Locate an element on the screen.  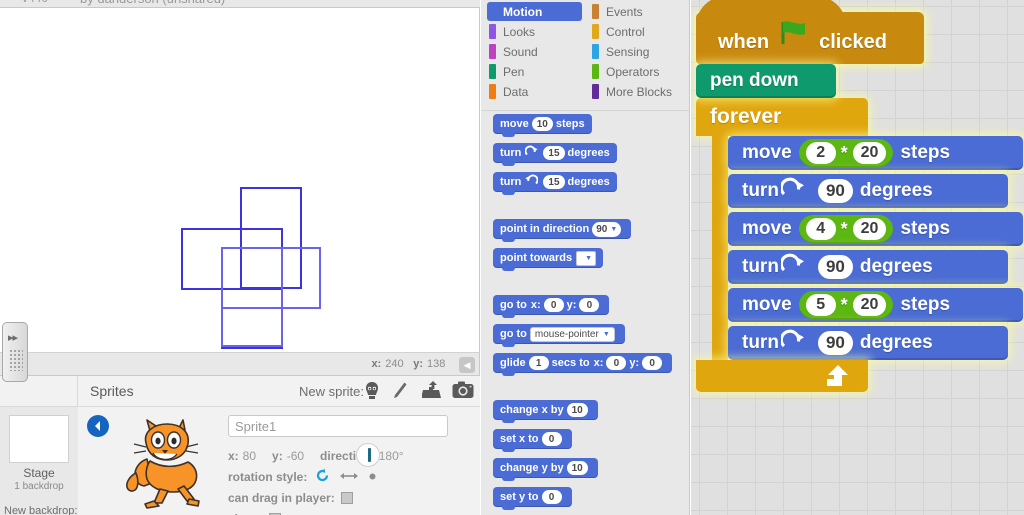
script-block-turn-2: turn 90 degrees is located at coordinates (868, 267).